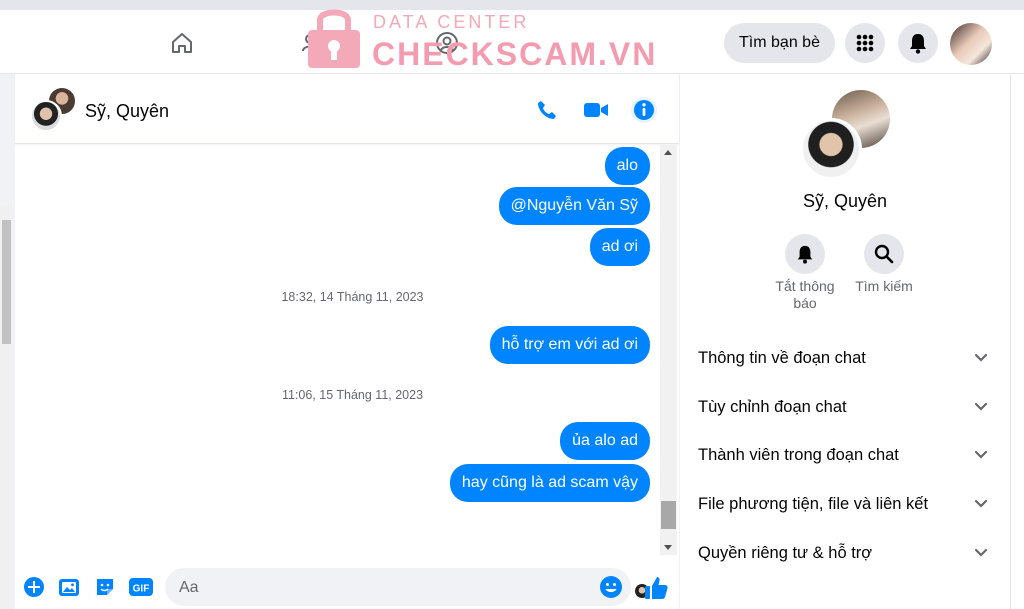 The height and width of the screenshot is (609, 1024). What do you see at coordinates (34, 587) in the screenshot?
I see `plus-icon` at bounding box center [34, 587].